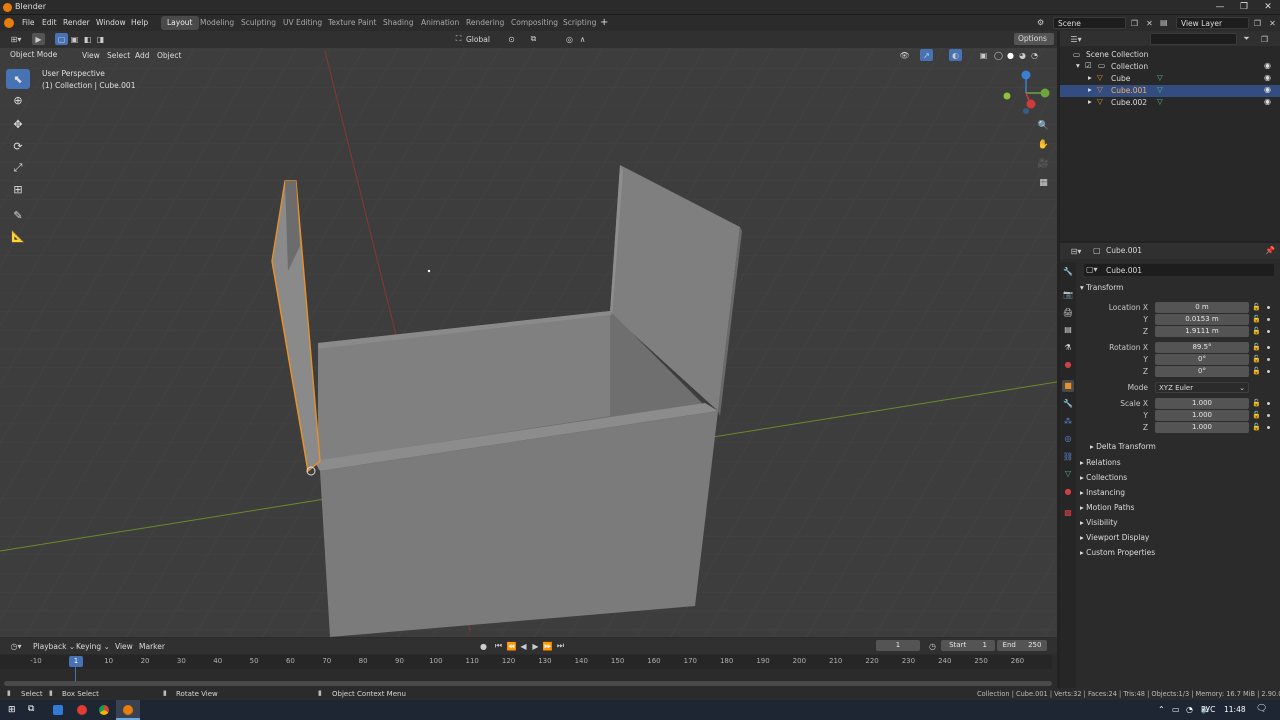 The width and height of the screenshot is (1280, 720). I want to click on physics-tab-icon: ◎, so click(1068, 439).